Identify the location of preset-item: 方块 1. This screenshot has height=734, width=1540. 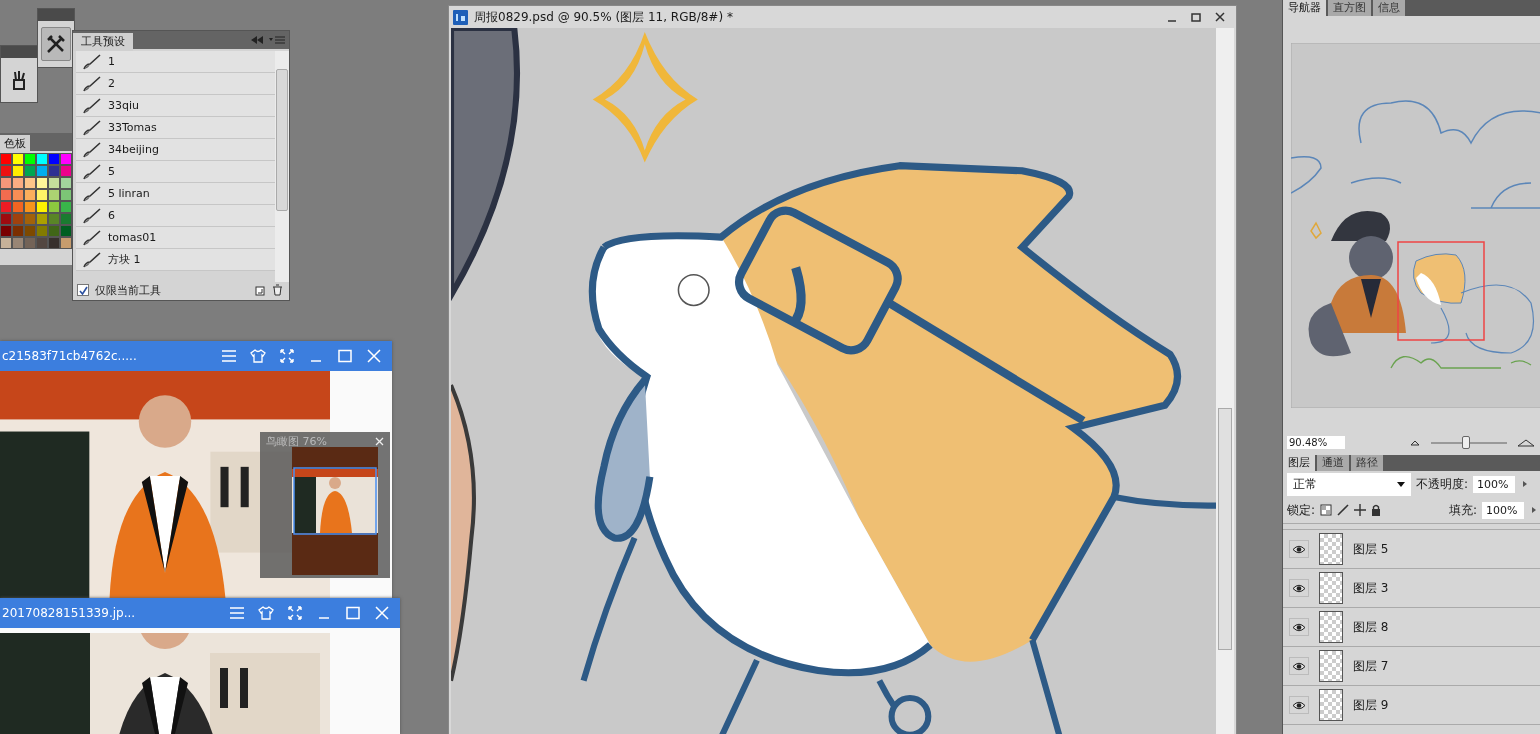
(175, 260).